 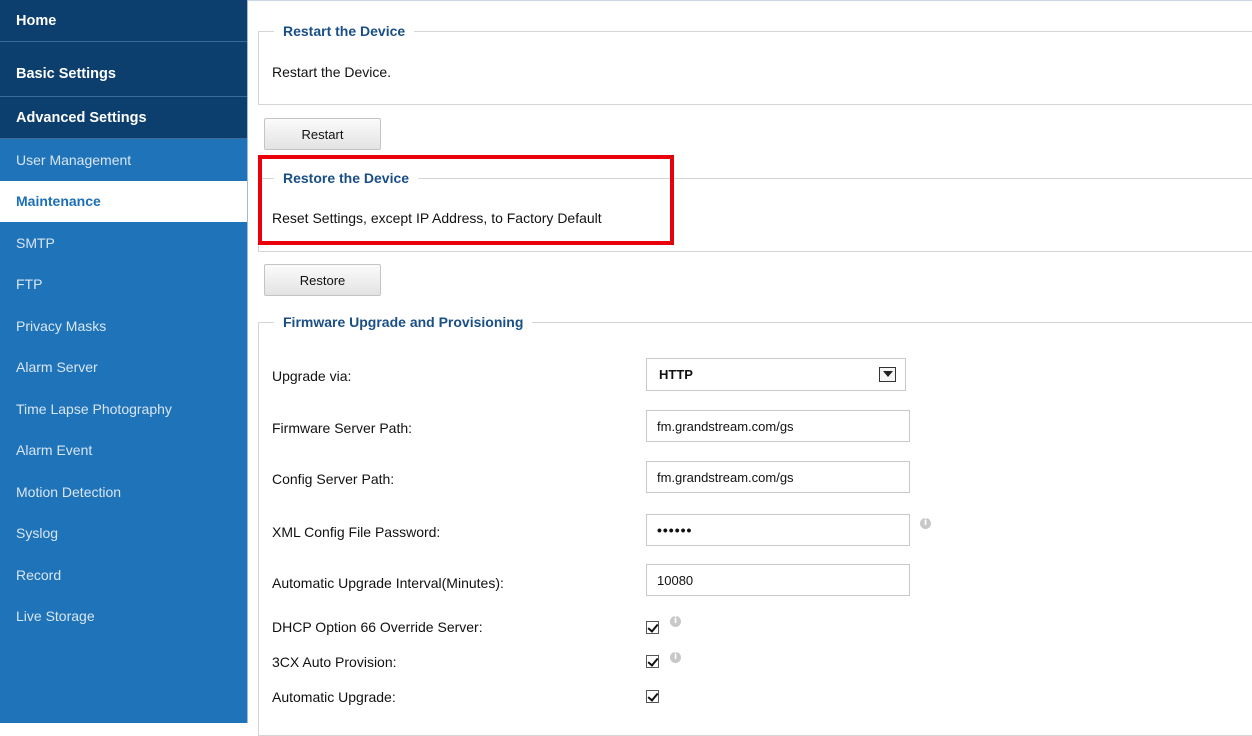 What do you see at coordinates (37, 533) in the screenshot?
I see `sidebar-item-label: Syslog` at bounding box center [37, 533].